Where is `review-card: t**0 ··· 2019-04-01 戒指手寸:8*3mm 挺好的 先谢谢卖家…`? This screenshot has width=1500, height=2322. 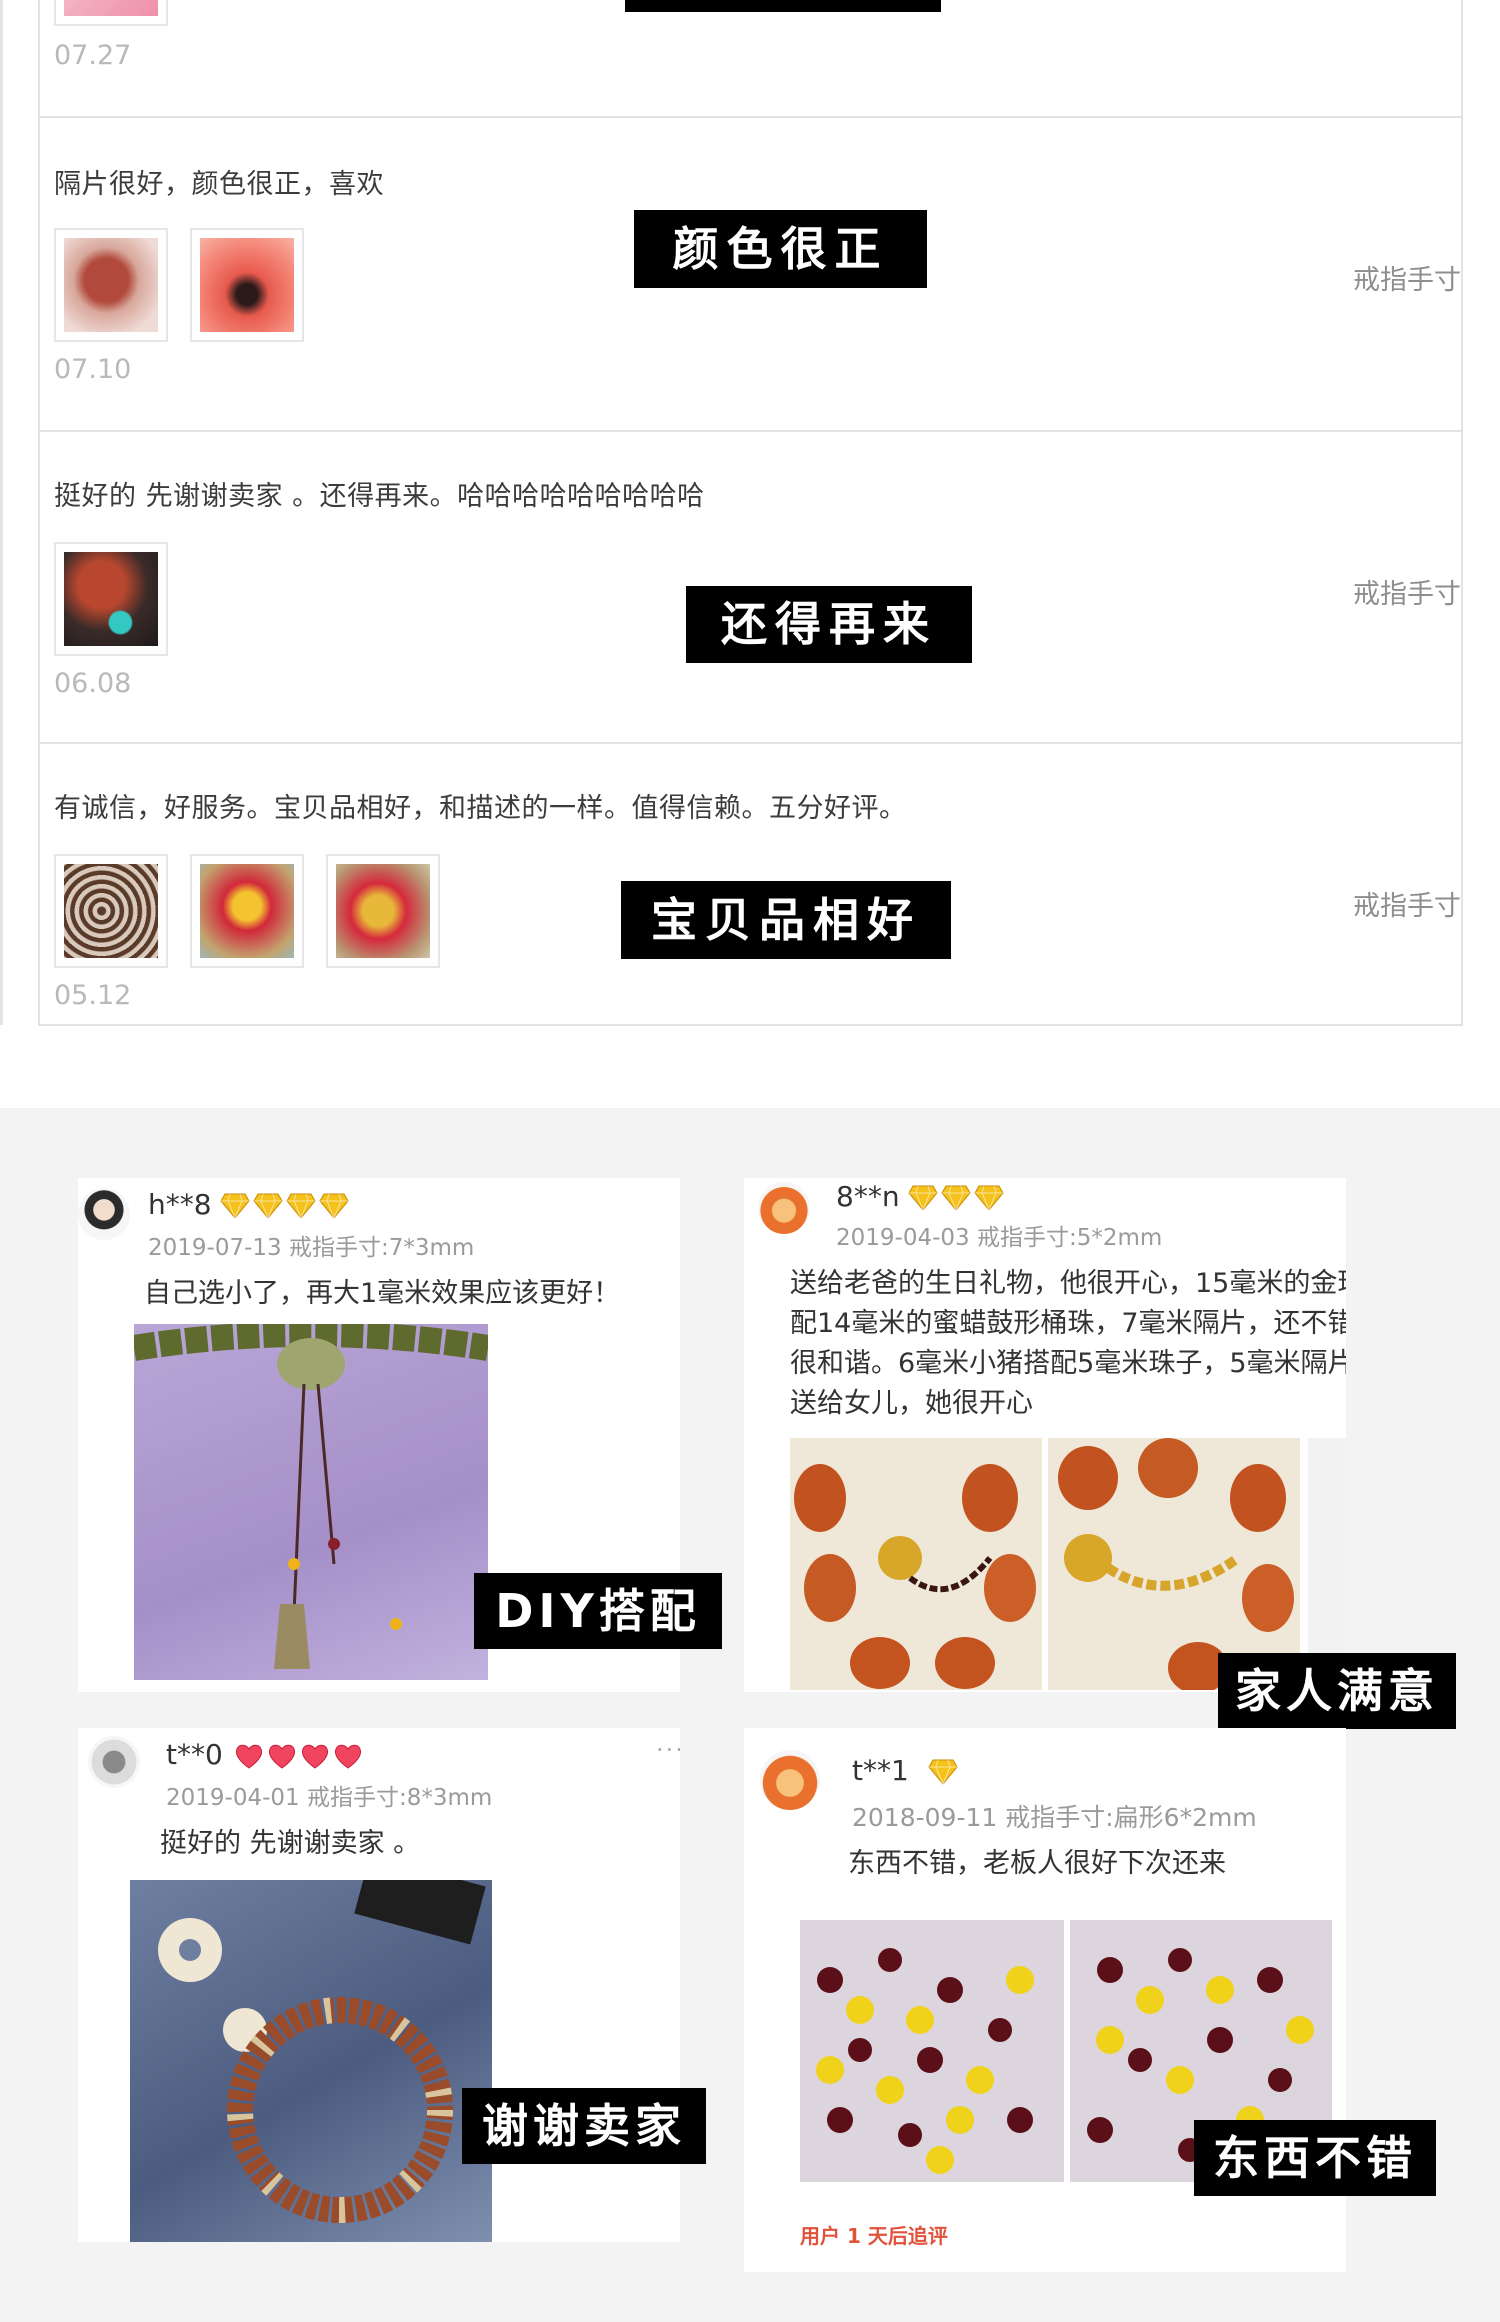
review-card: t**0 ··· 2019-04-01 戒指手寸:8*3mm 挺好的 先谢谢卖家… is located at coordinates (379, 1985).